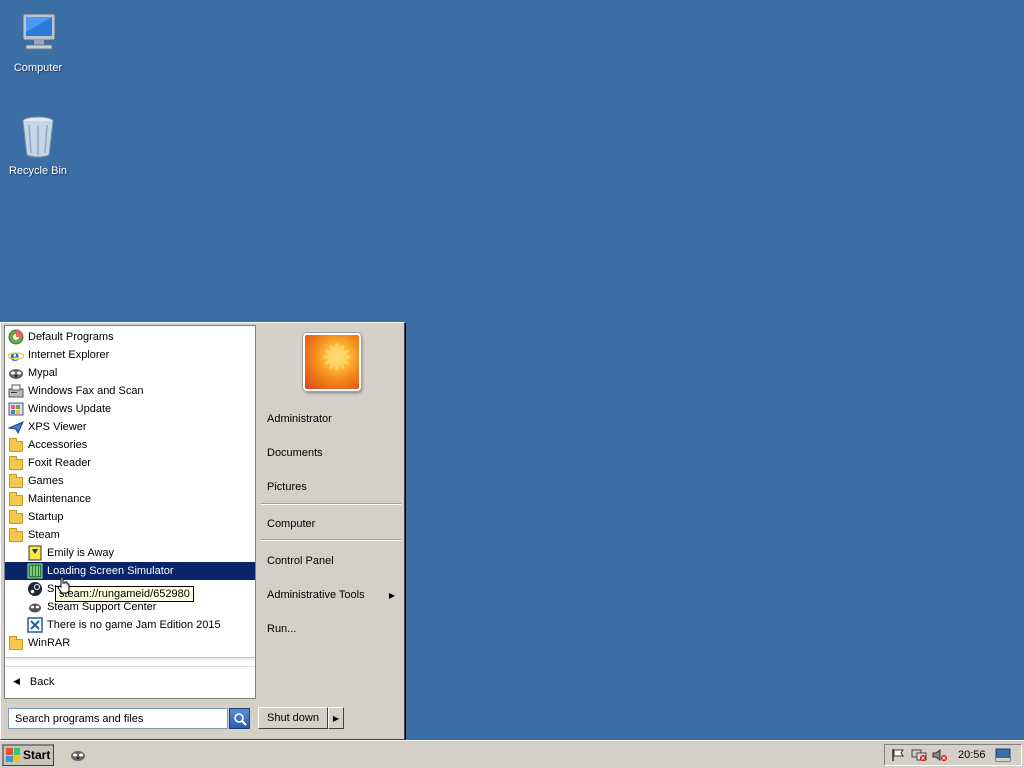  I want to click on fax-scan-icon, so click(16, 391).